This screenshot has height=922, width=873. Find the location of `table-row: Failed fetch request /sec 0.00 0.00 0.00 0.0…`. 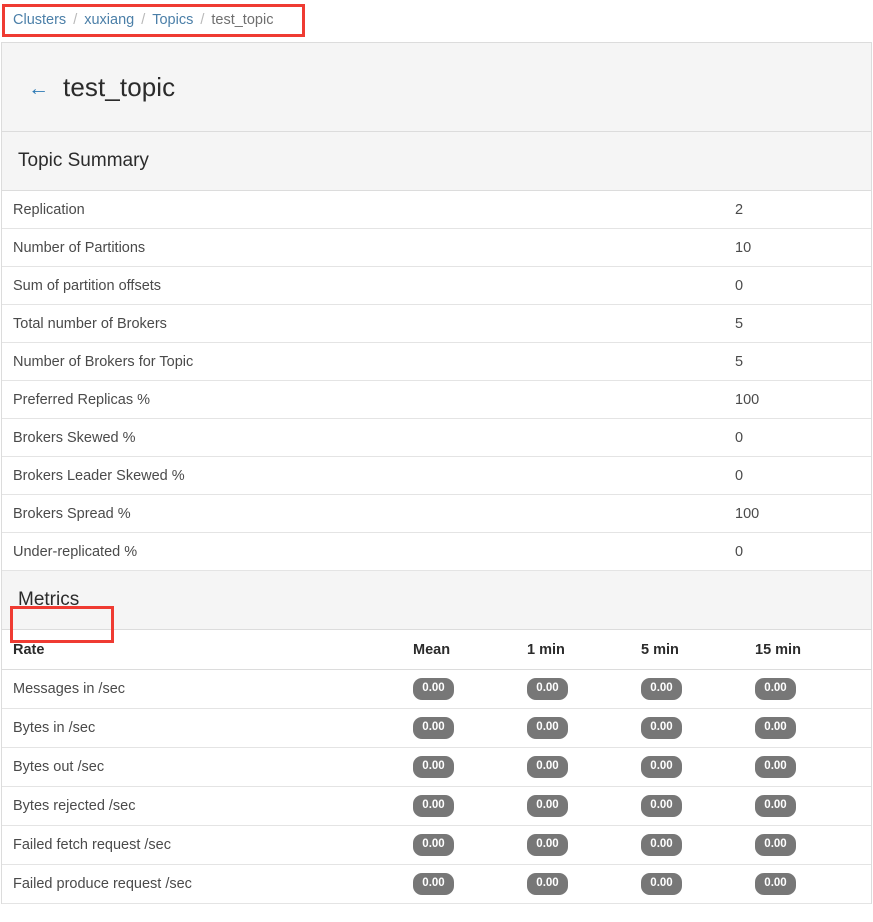

table-row: Failed fetch request /sec 0.00 0.00 0.00 0.0… is located at coordinates (436, 845).